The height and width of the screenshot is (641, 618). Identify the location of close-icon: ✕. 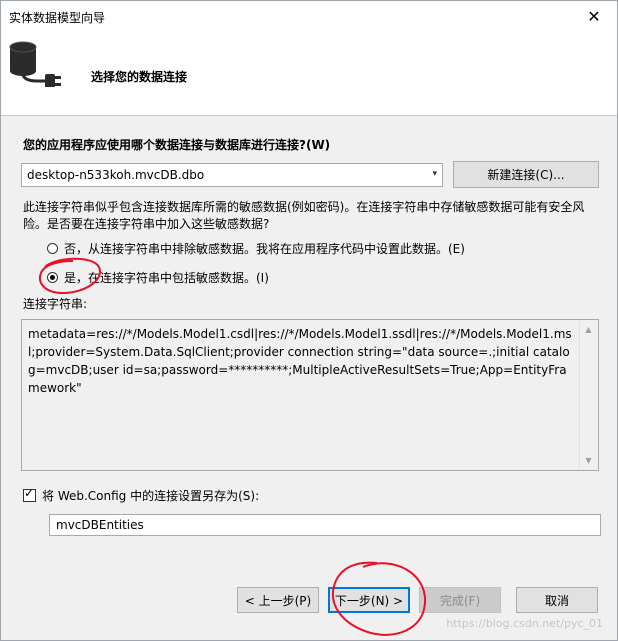
(594, 16).